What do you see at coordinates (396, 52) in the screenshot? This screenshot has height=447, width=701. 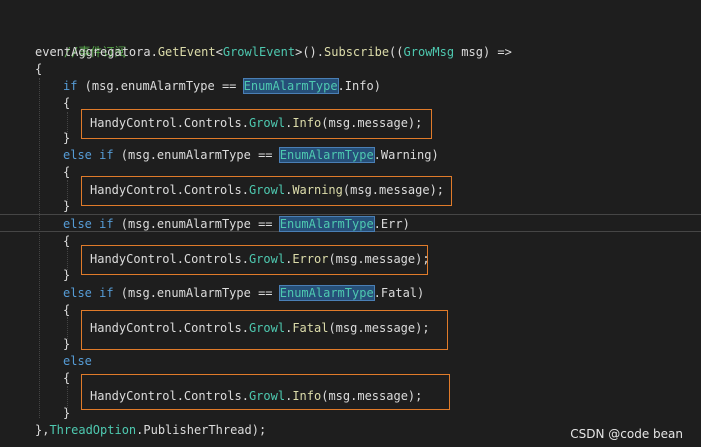 I see `punct-token: ((` at bounding box center [396, 52].